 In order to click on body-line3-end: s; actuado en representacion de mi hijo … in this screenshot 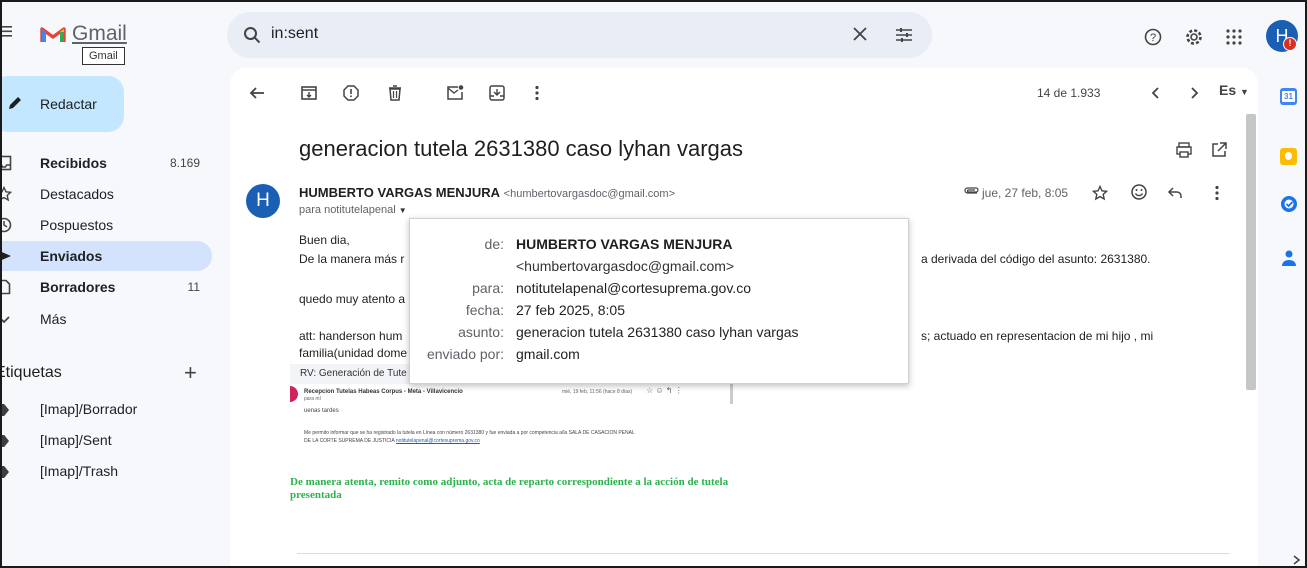, I will do `click(1037, 336)`.